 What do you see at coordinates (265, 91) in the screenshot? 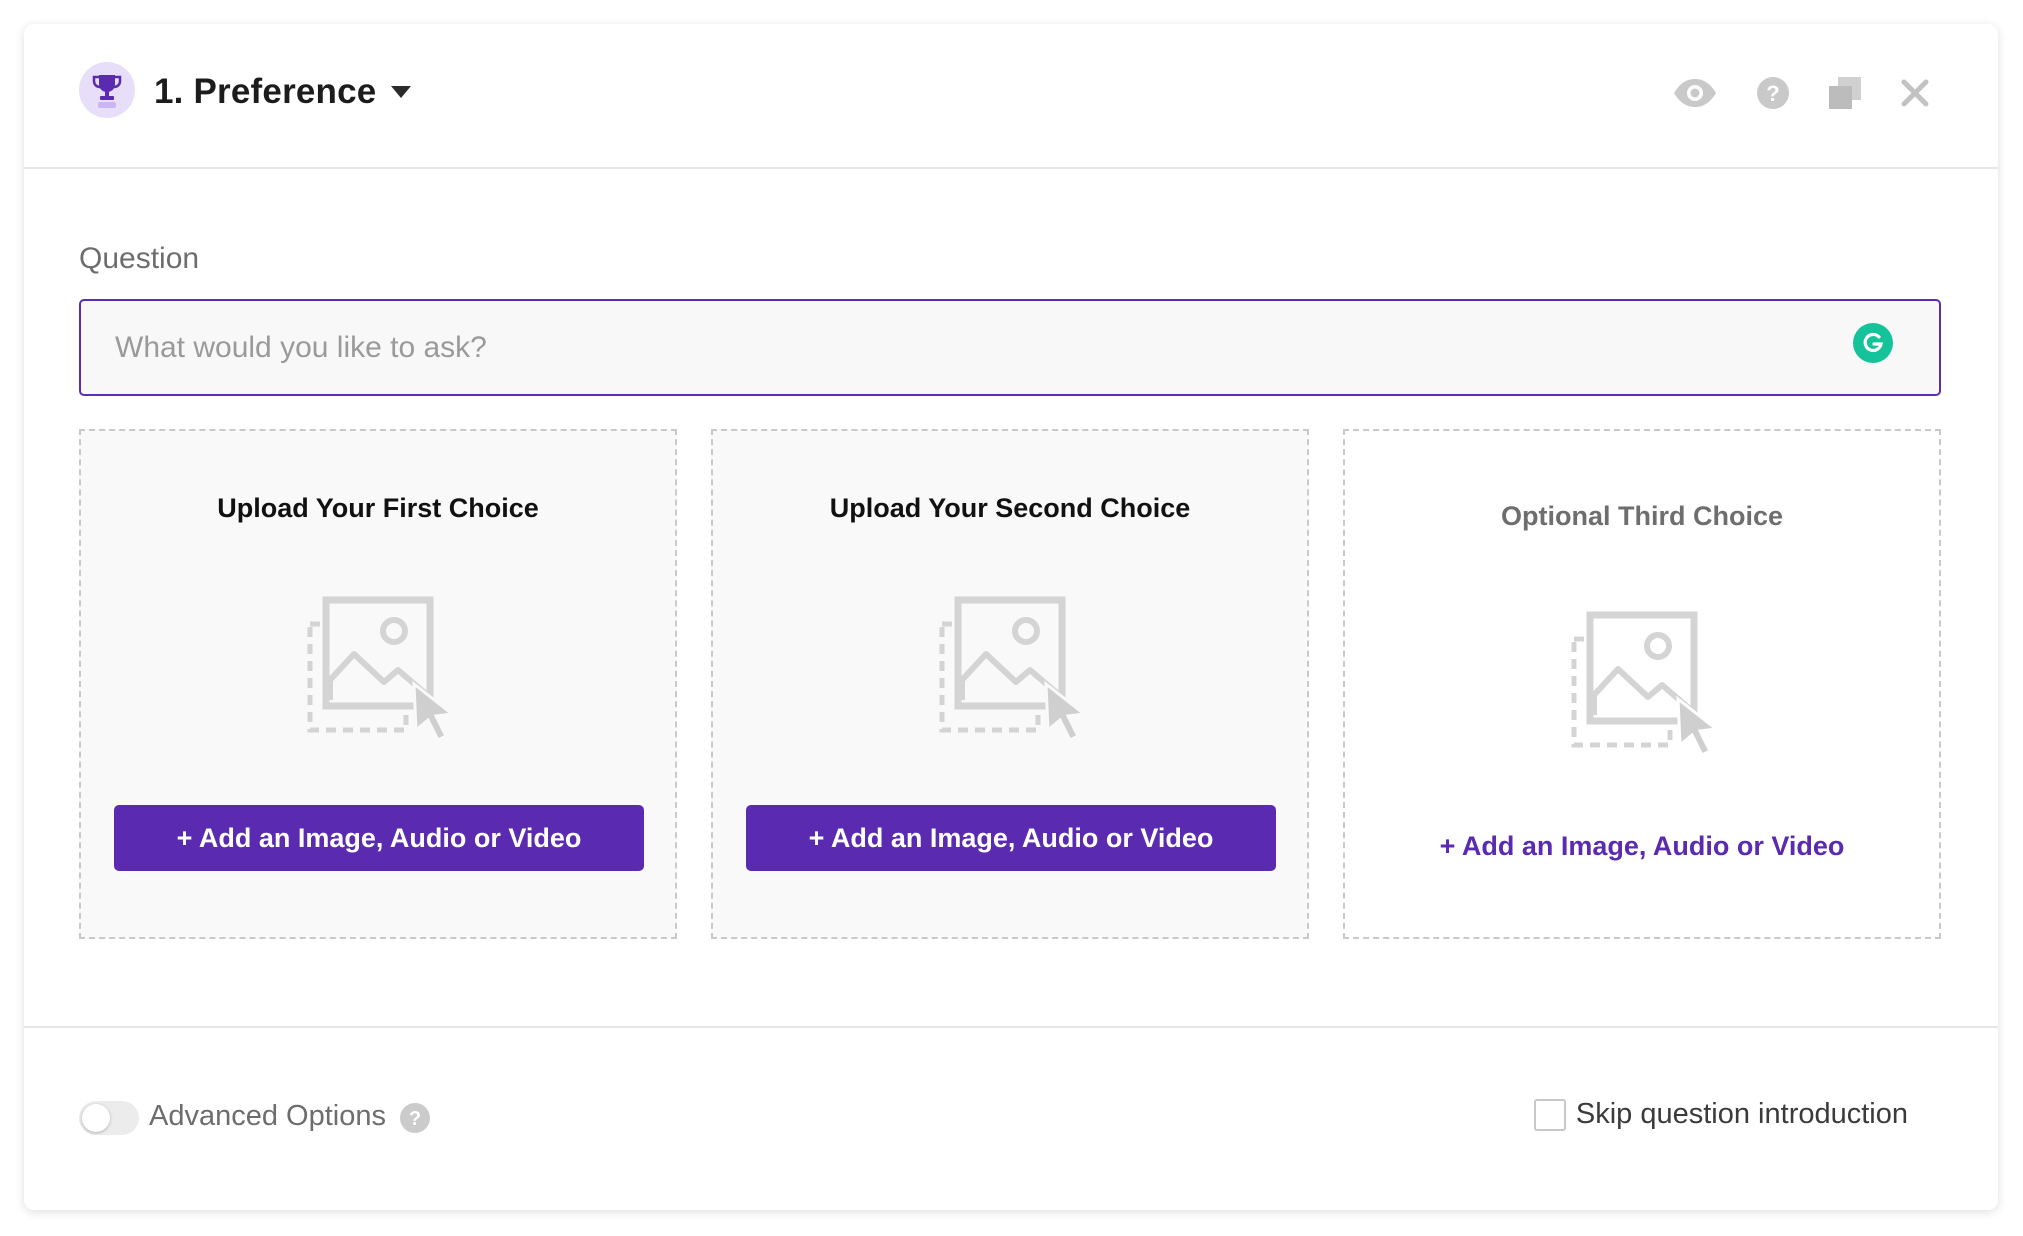
I see `page-title: 1. Preference` at bounding box center [265, 91].